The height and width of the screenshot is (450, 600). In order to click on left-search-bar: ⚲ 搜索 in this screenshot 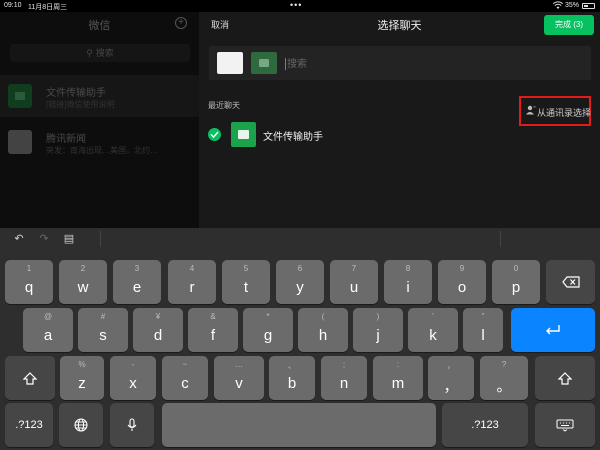, I will do `click(100, 53)`.